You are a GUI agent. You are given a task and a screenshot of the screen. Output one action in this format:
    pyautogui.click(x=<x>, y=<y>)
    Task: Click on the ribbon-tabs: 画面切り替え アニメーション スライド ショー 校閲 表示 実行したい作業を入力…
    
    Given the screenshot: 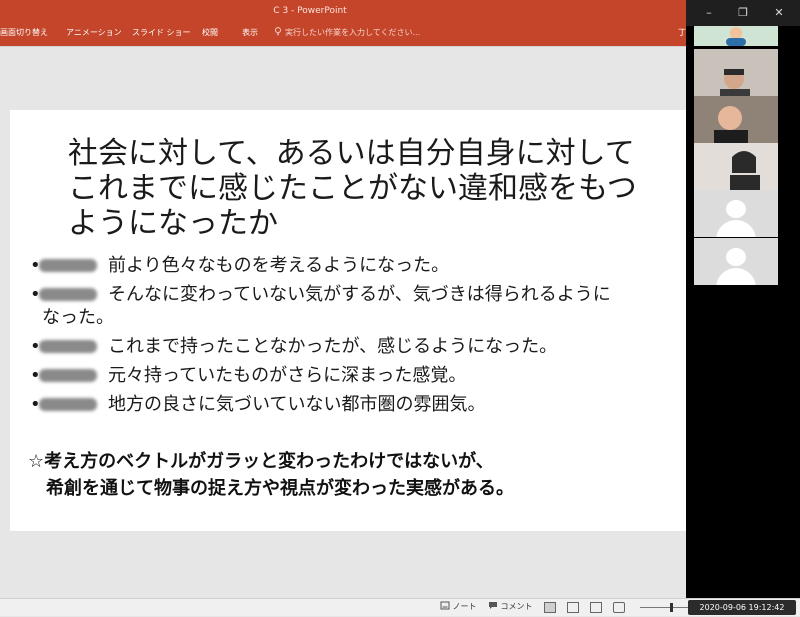 What is the action you would take?
    pyautogui.click(x=400, y=34)
    